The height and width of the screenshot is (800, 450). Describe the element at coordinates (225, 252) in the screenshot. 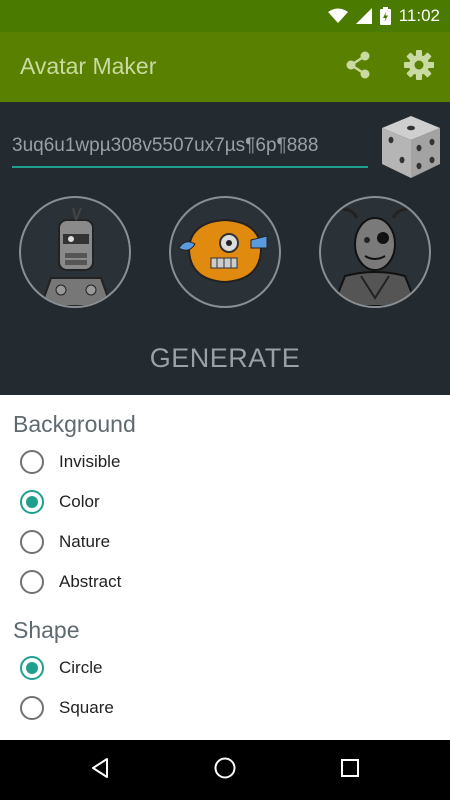

I see `blob-avatar` at that location.